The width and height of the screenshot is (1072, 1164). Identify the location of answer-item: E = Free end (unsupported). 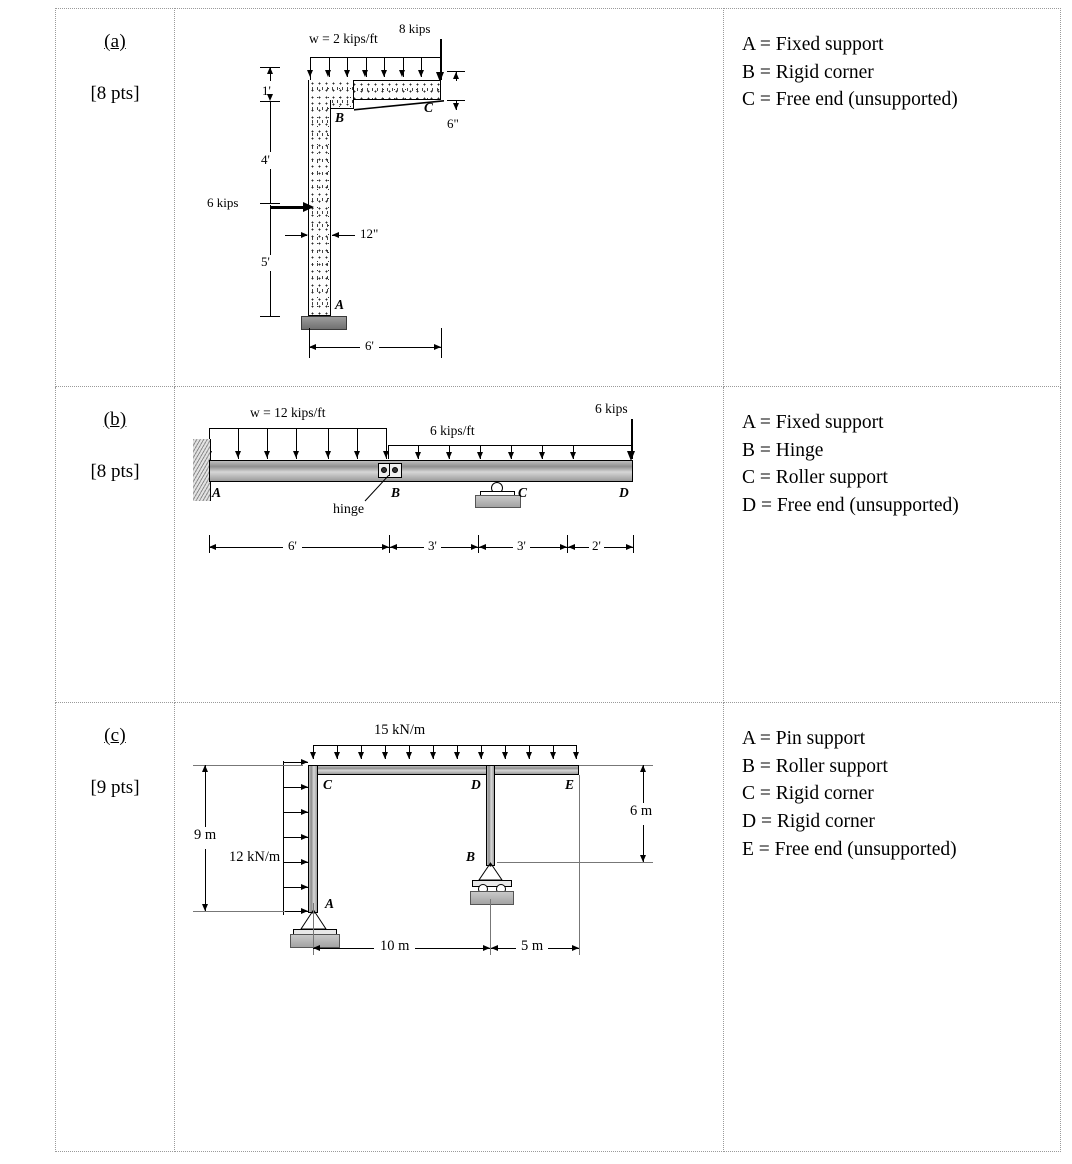
(849, 849).